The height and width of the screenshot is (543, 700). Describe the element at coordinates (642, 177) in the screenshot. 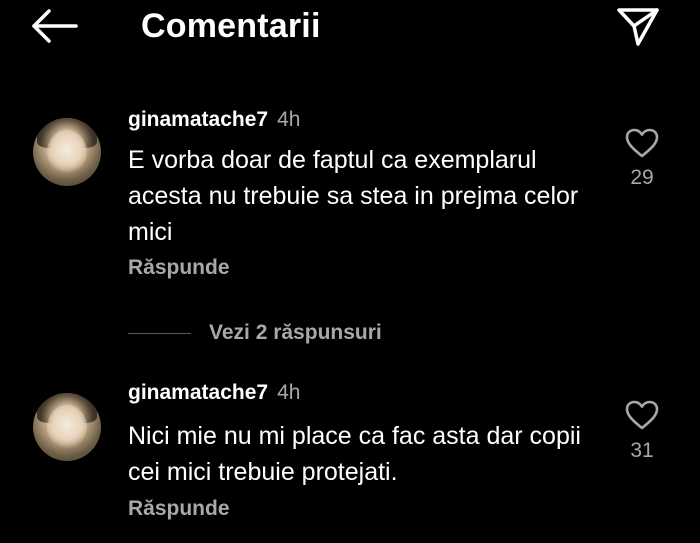

I see `like-count: 29` at that location.